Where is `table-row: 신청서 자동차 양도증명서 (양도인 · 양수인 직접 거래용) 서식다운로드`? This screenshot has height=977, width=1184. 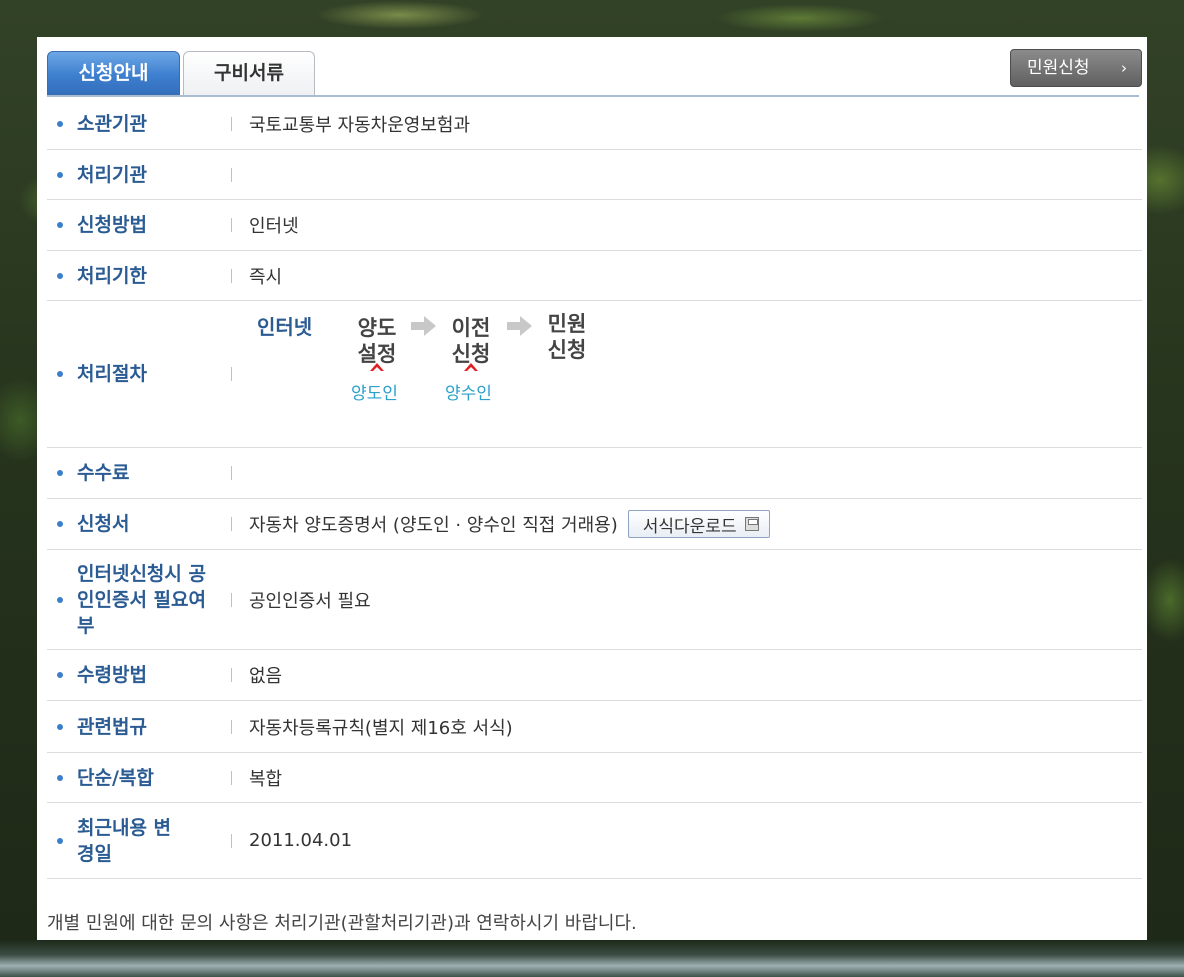
table-row: 신청서 자동차 양도증명서 (양도인 · 양수인 직접 거래용) 서식다운로드 is located at coordinates (594, 524).